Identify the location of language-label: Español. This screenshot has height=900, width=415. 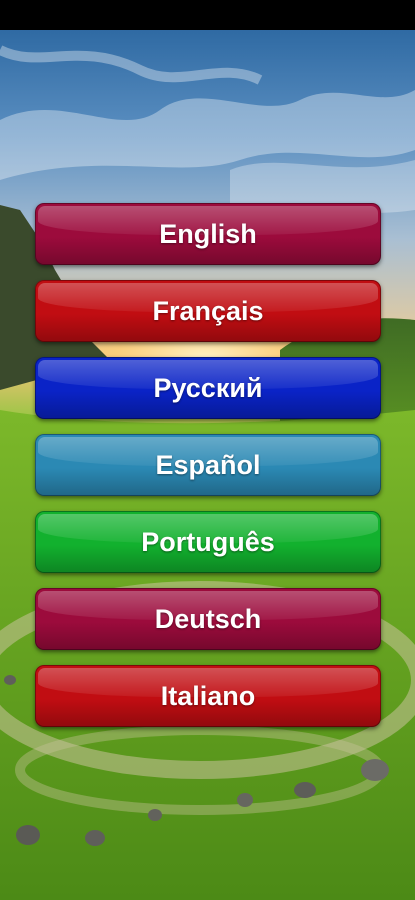
(208, 464).